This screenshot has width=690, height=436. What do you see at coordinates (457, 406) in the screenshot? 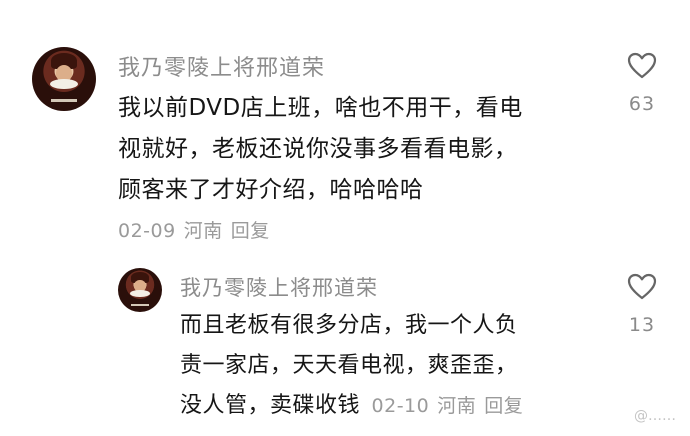
I see `reply-location: 河南` at bounding box center [457, 406].